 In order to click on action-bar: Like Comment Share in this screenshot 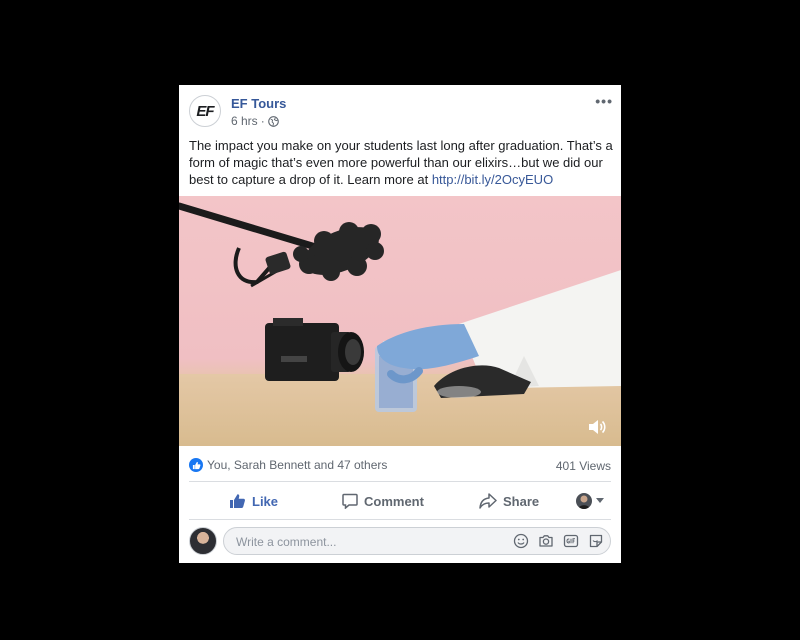, I will do `click(400, 501)`.